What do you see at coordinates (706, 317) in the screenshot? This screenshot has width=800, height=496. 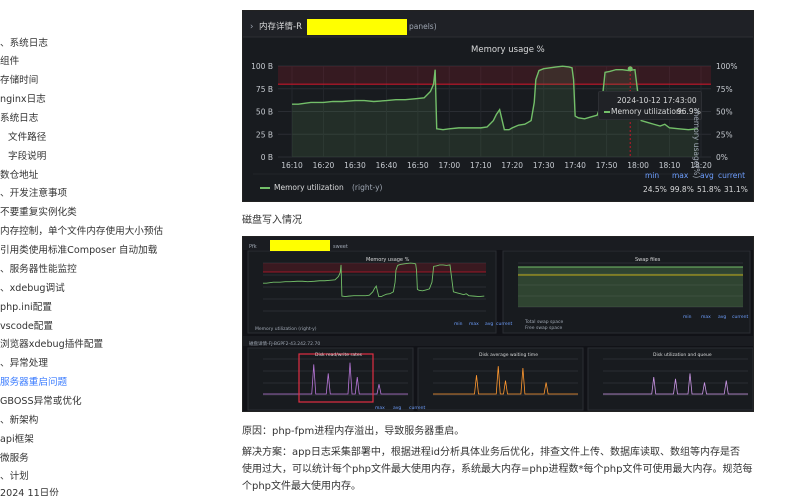 I see `tr-stat-max: max` at bounding box center [706, 317].